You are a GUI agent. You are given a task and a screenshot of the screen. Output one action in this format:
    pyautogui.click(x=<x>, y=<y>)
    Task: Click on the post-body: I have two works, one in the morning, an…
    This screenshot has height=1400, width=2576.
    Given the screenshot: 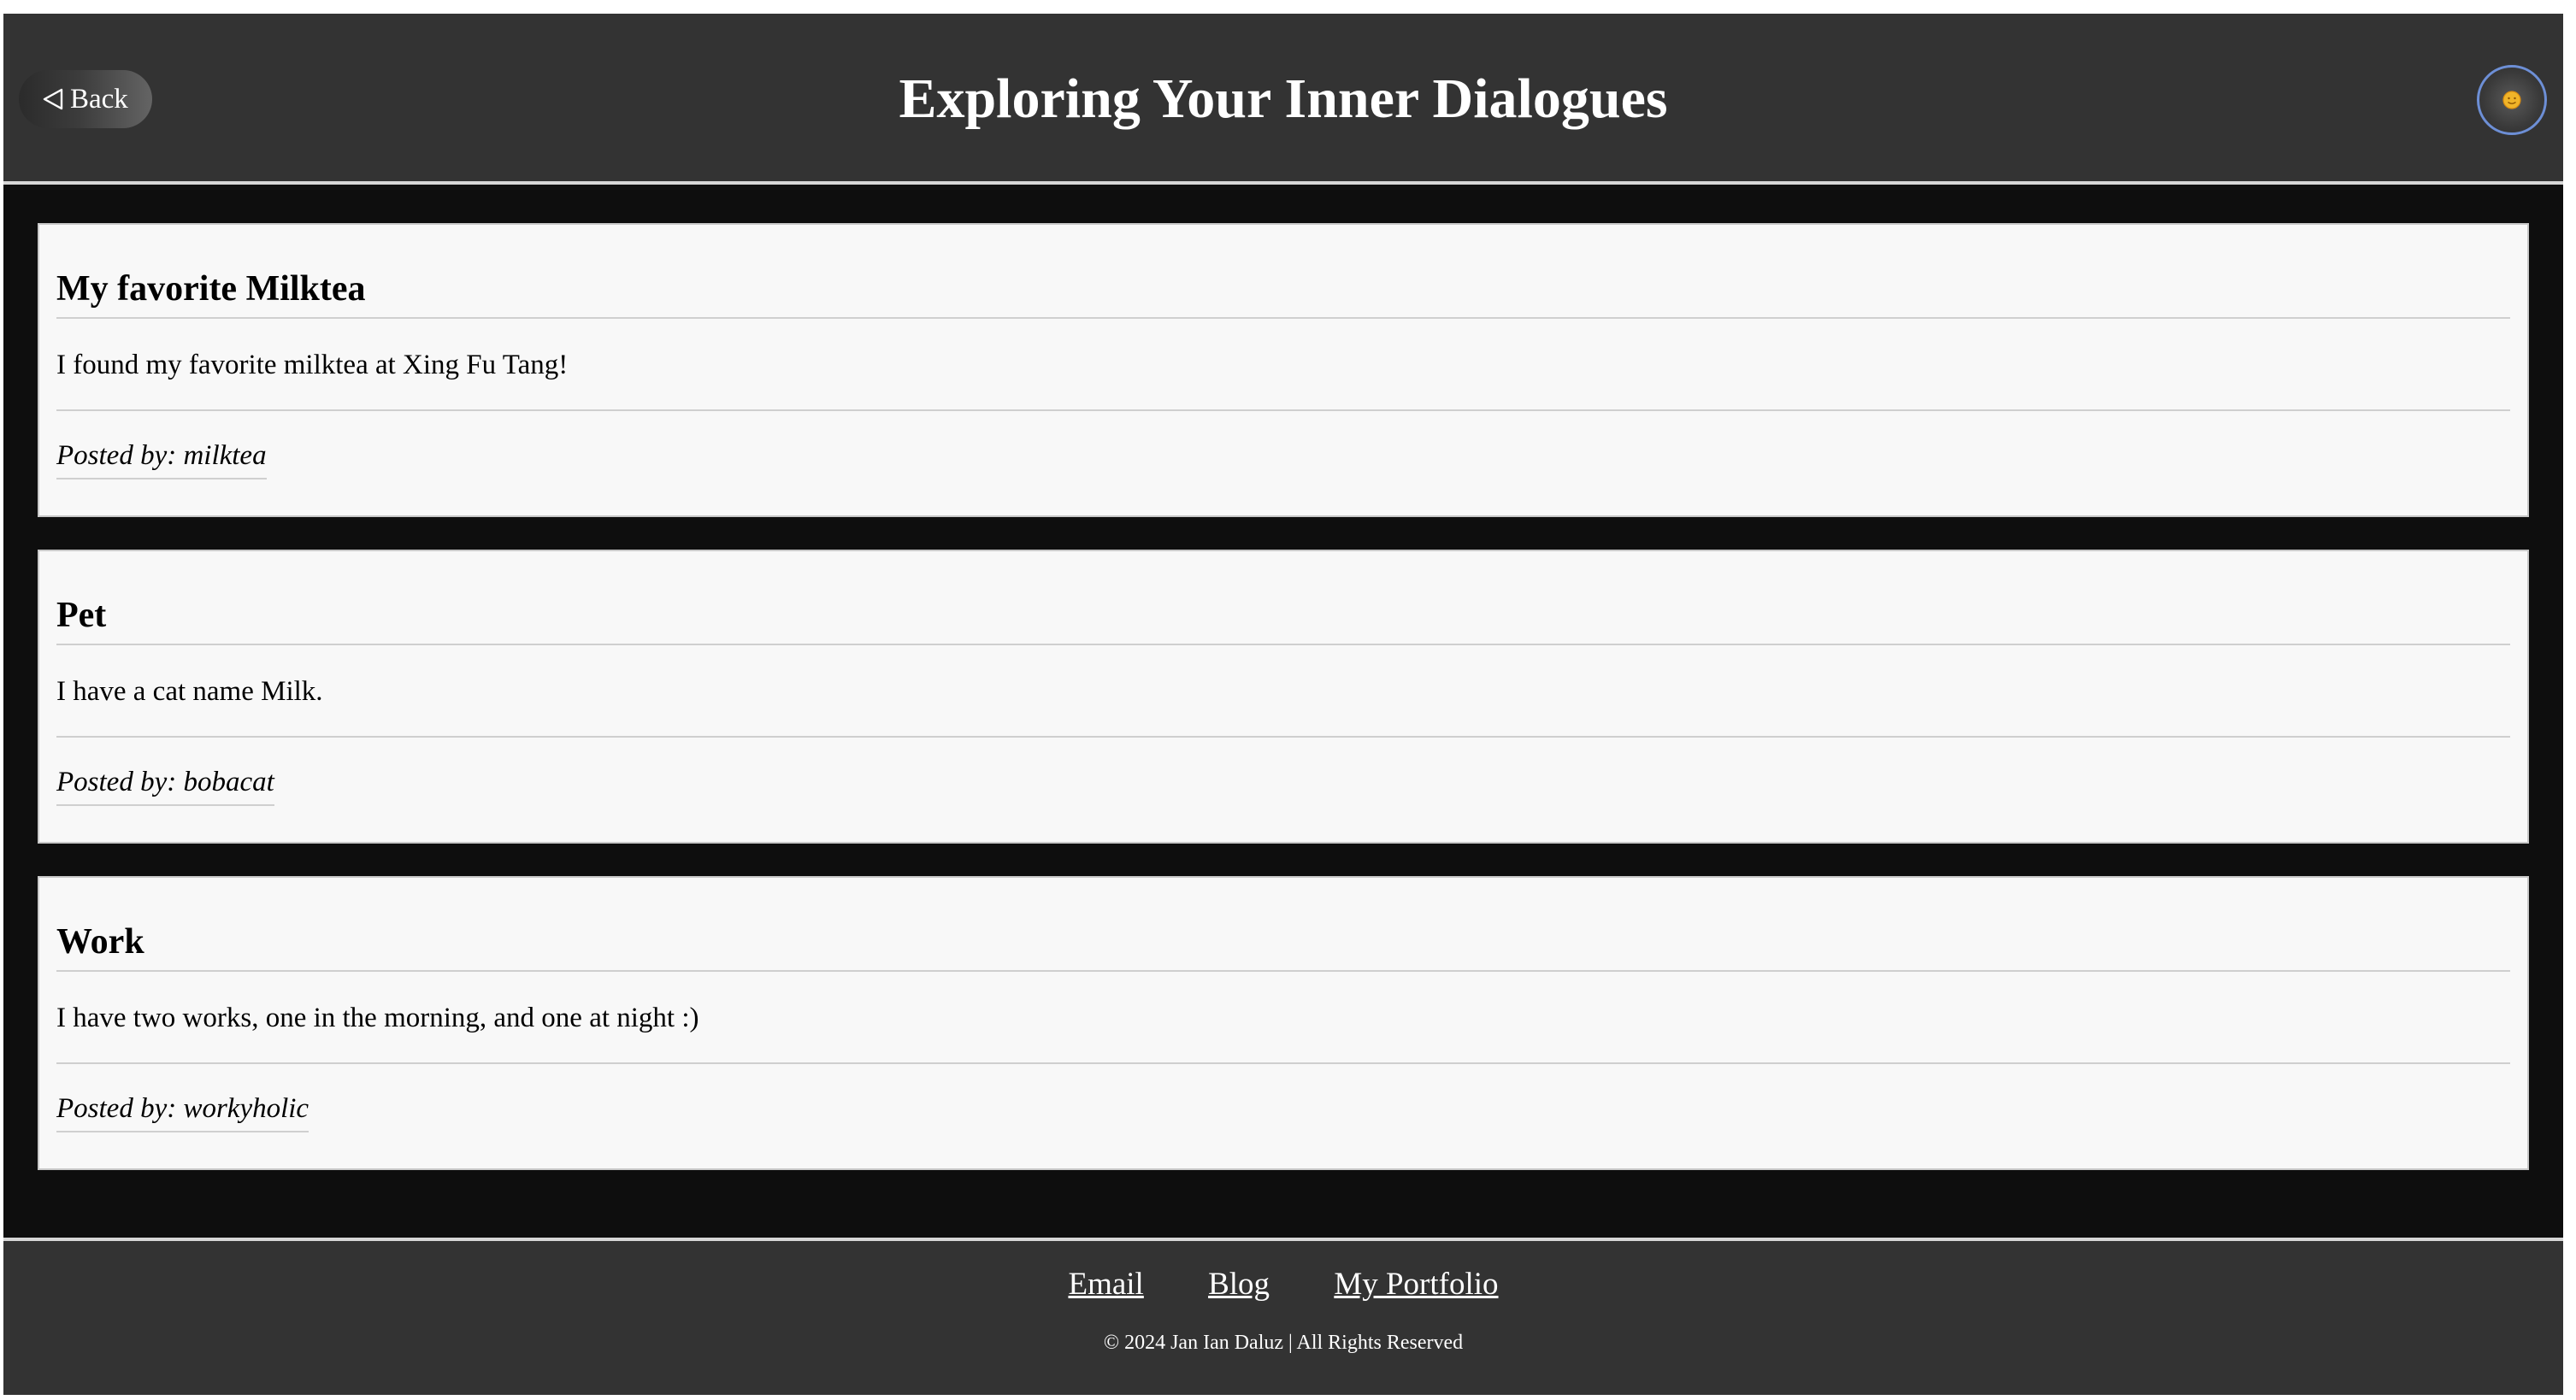 What is the action you would take?
    pyautogui.click(x=1283, y=1018)
    